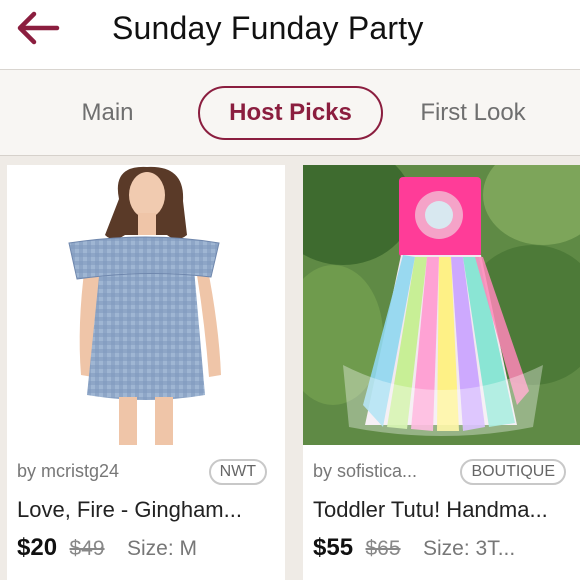 Image resolution: width=580 pixels, height=580 pixels. Describe the element at coordinates (107, 548) in the screenshot. I see `price-row: $20 $49 Size: M` at that location.